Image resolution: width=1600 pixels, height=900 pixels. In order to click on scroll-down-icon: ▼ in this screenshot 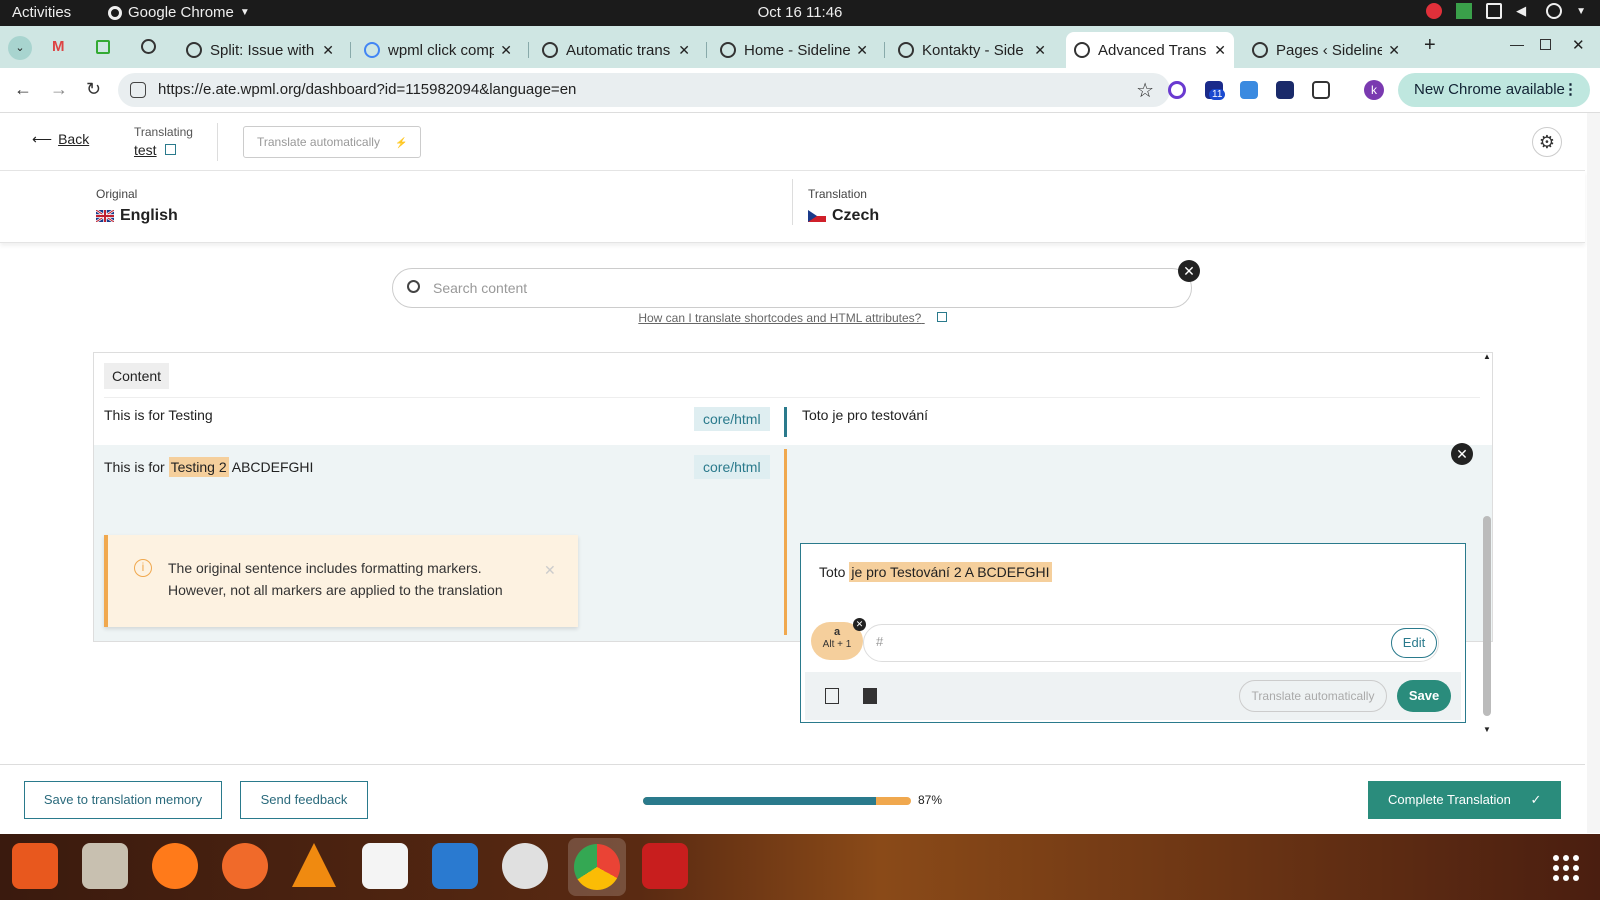, I will do `click(1487, 729)`.